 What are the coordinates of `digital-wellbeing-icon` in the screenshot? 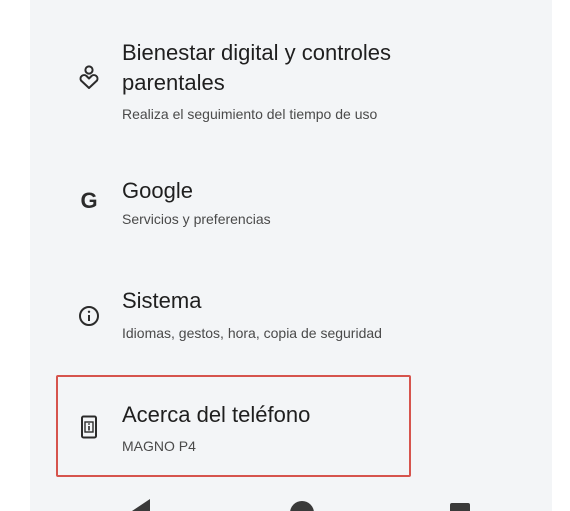 It's located at (89, 77).